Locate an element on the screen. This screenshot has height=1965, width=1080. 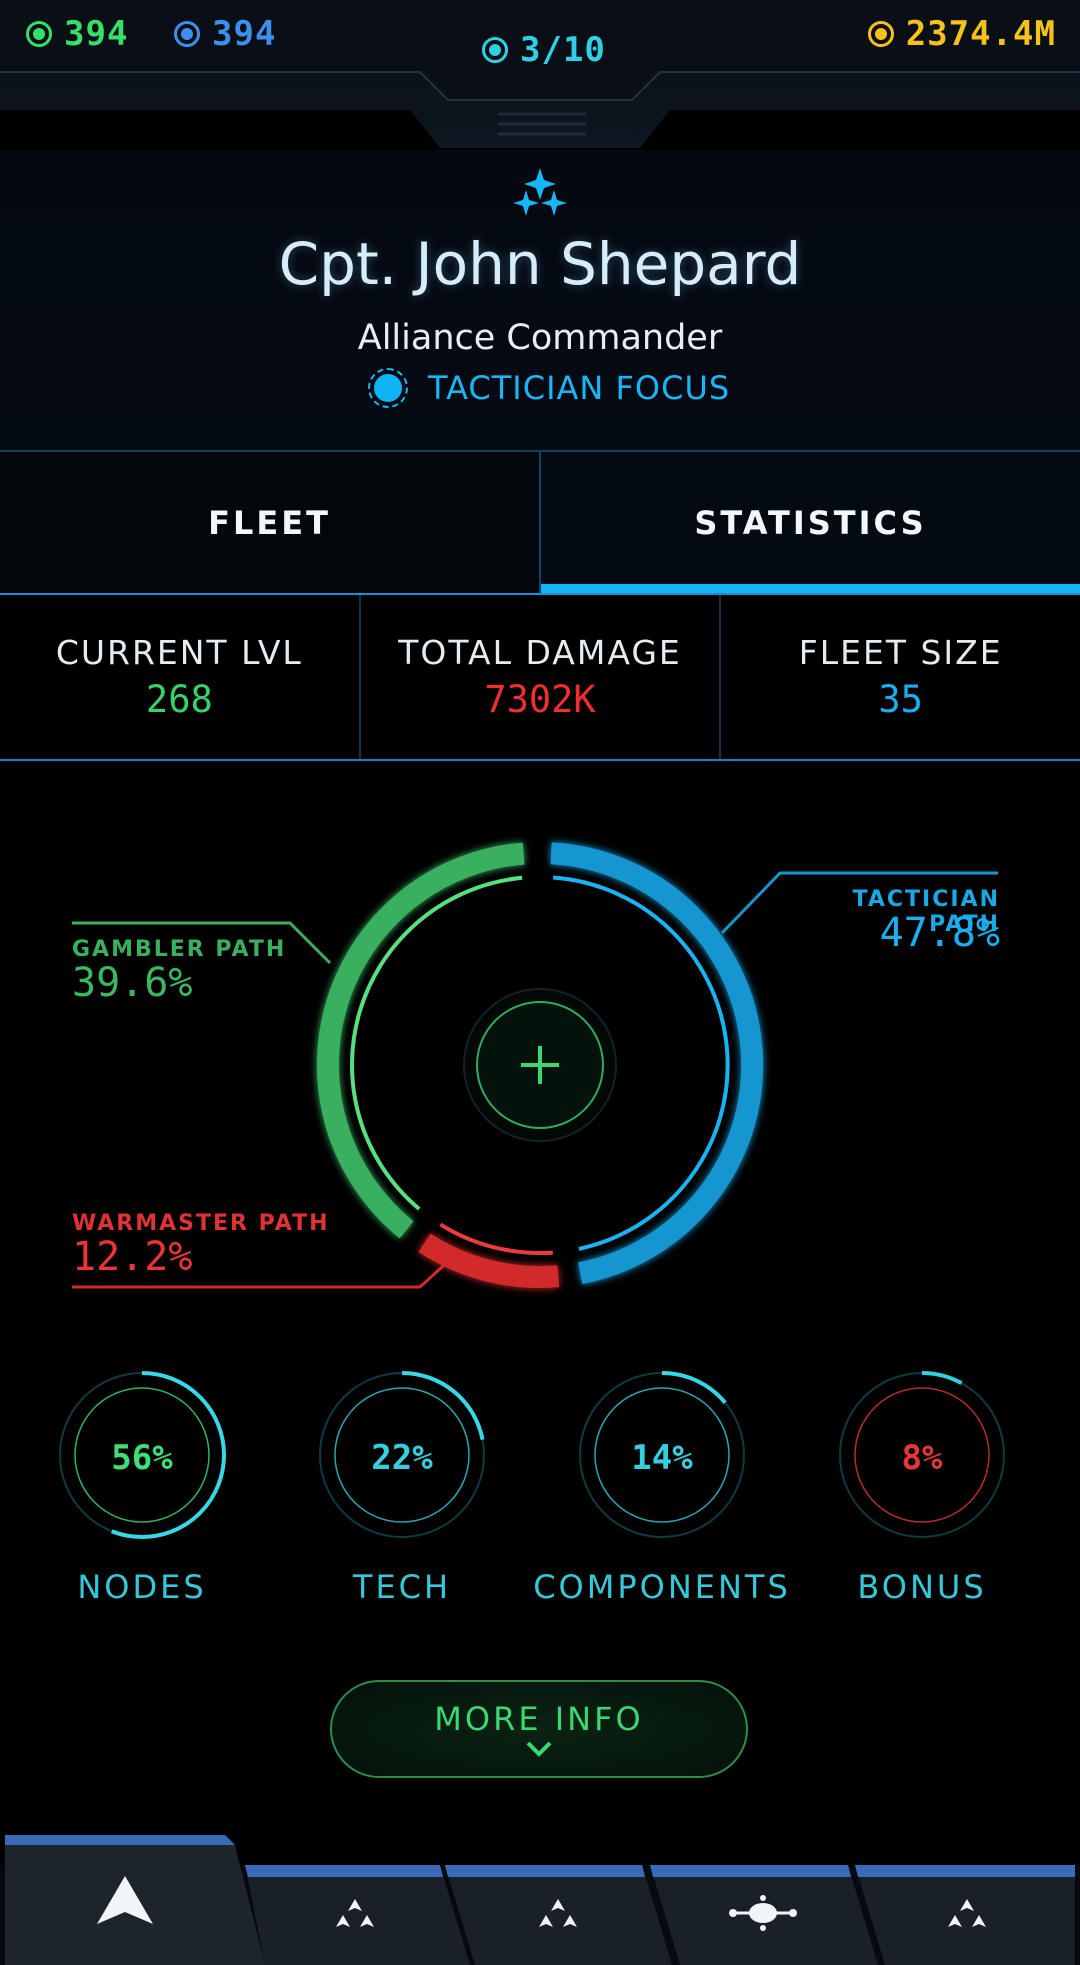
gold-resource-value: 2374.4M is located at coordinates (980, 34).